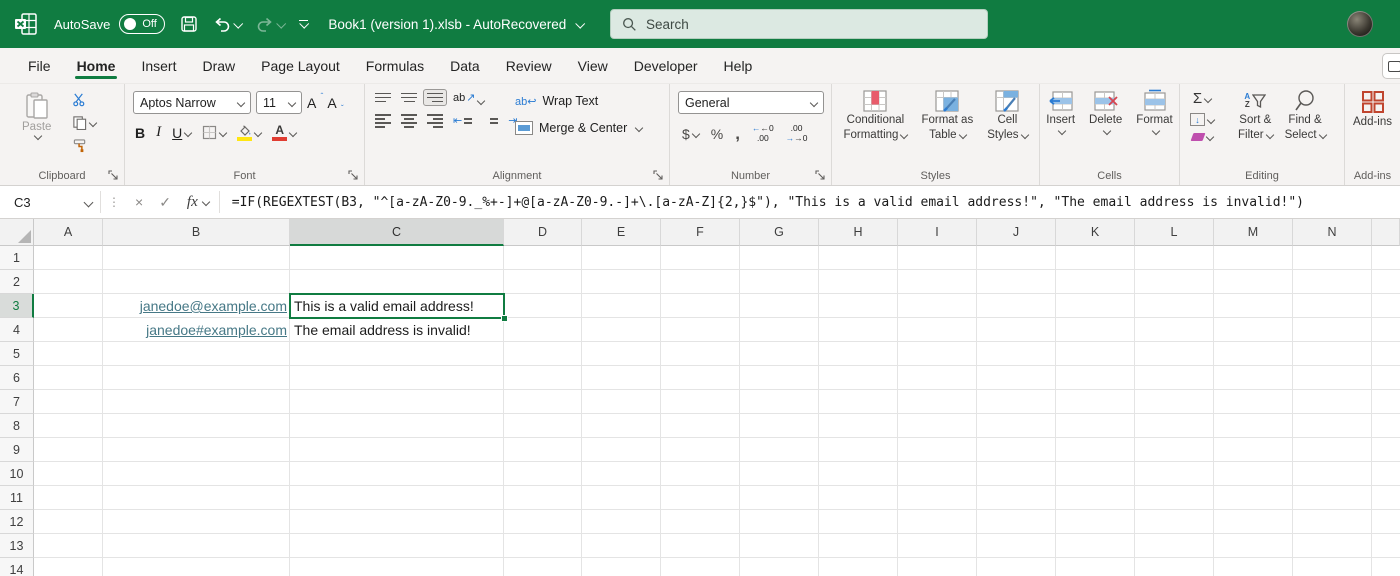 This screenshot has height=576, width=1400. What do you see at coordinates (820, 175) in the screenshot?
I see `number-dialog-launcher-icon` at bounding box center [820, 175].